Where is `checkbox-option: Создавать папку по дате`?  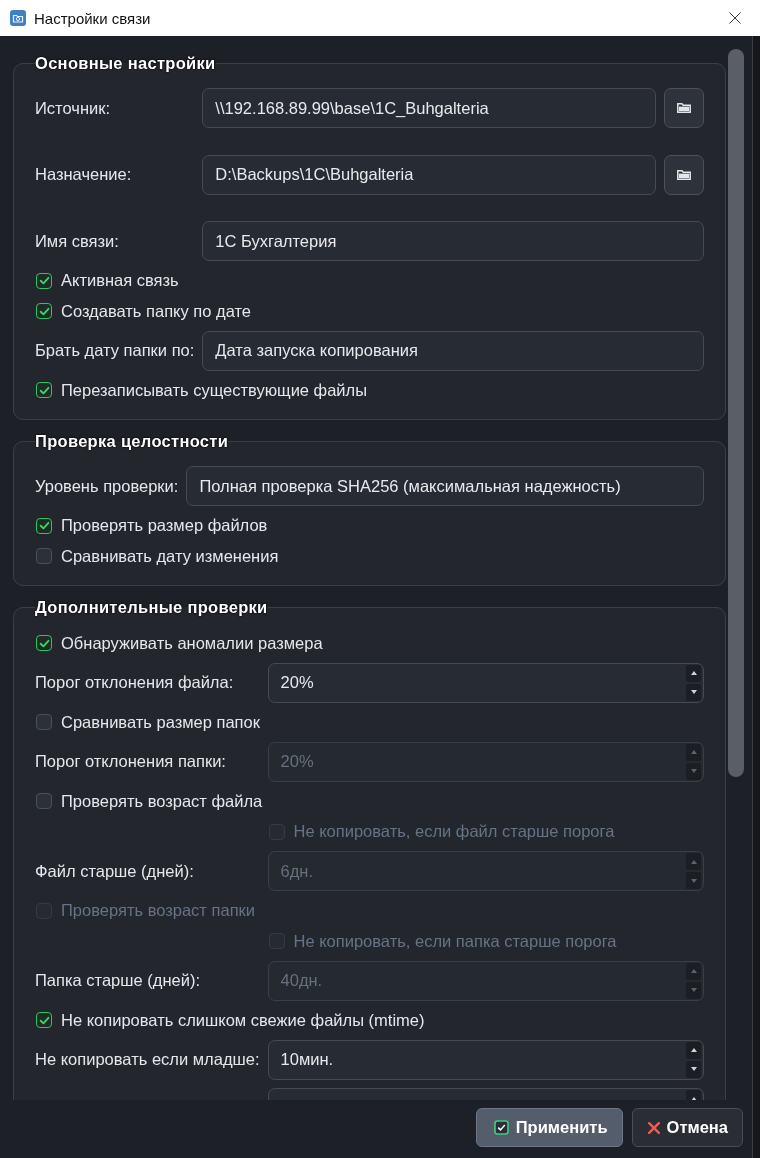
checkbox-option: Создавать папку по дате is located at coordinates (143, 311).